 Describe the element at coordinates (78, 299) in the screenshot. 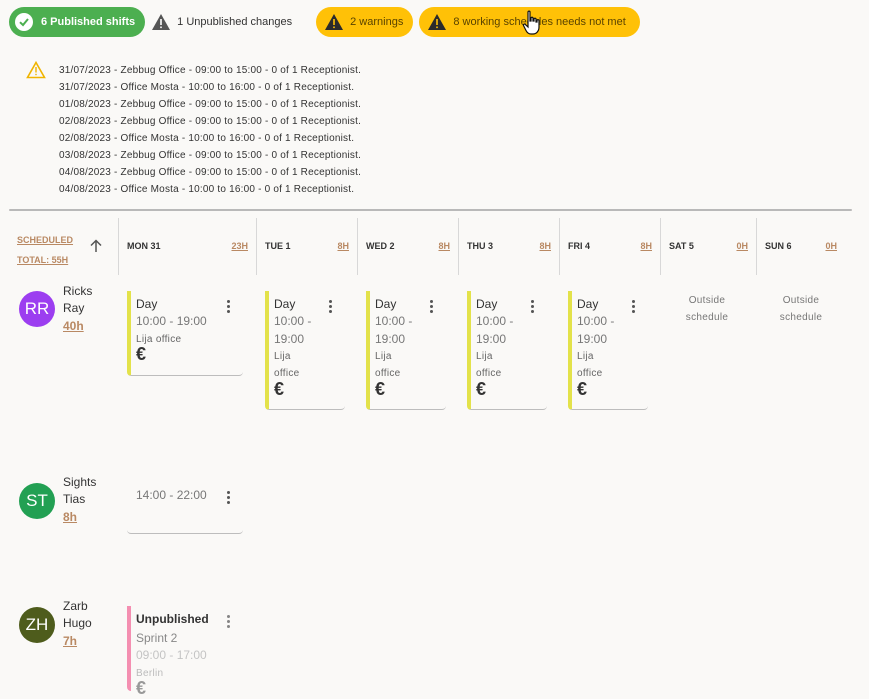

I see `employee-name: Ricks Ray` at that location.